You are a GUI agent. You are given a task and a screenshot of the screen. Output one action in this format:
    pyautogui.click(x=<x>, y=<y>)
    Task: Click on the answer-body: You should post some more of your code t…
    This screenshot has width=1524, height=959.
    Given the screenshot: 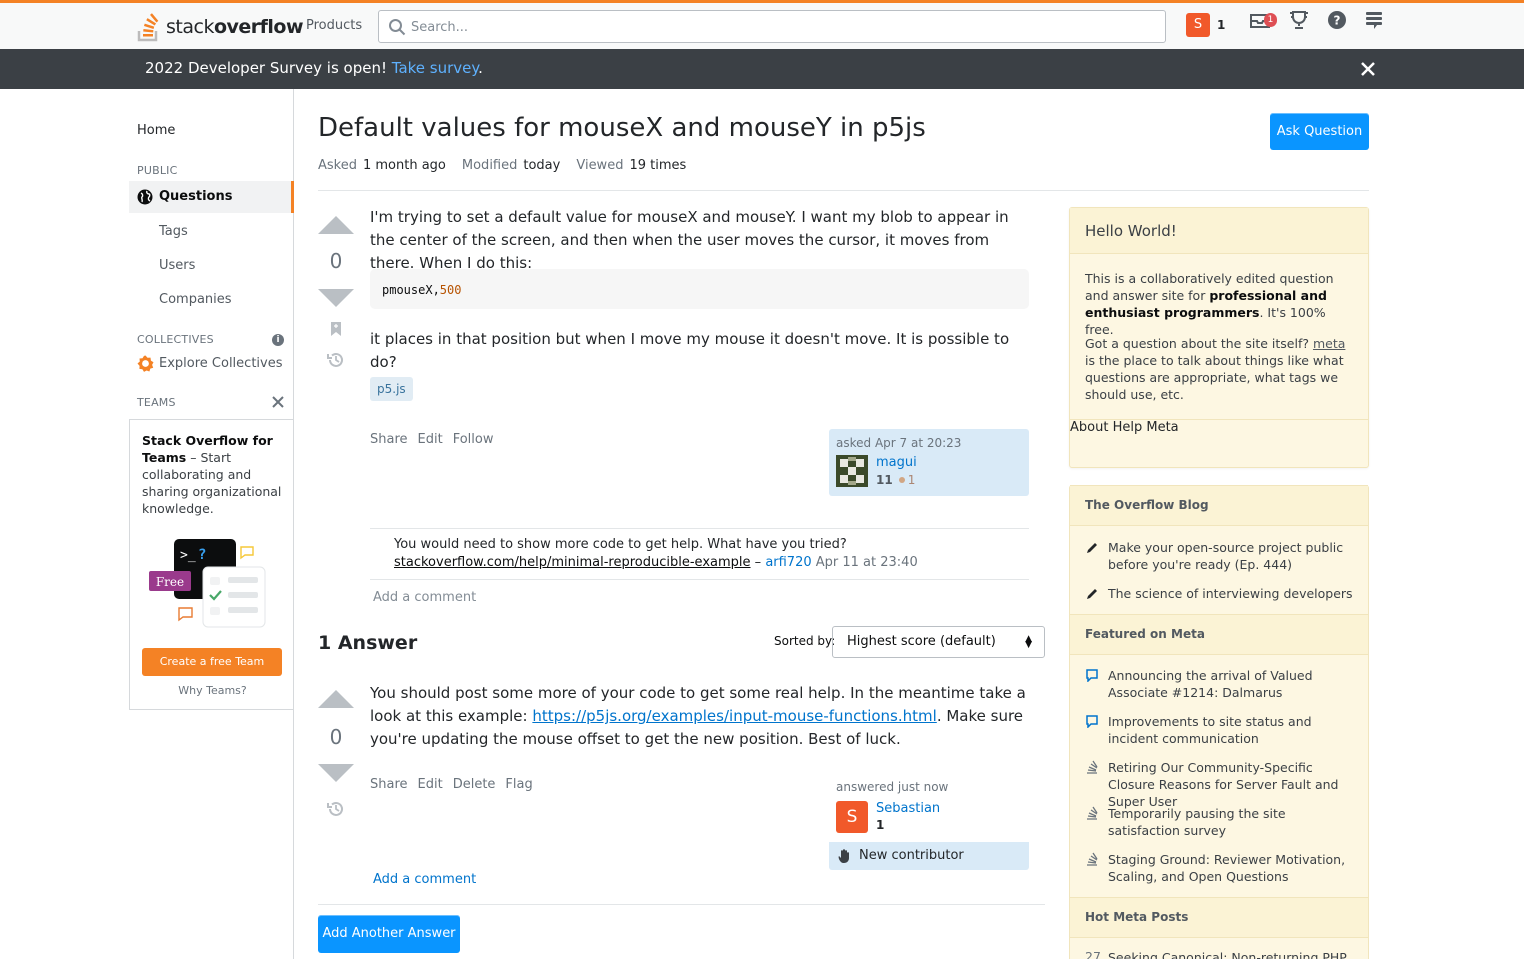 What is the action you would take?
    pyautogui.click(x=698, y=716)
    